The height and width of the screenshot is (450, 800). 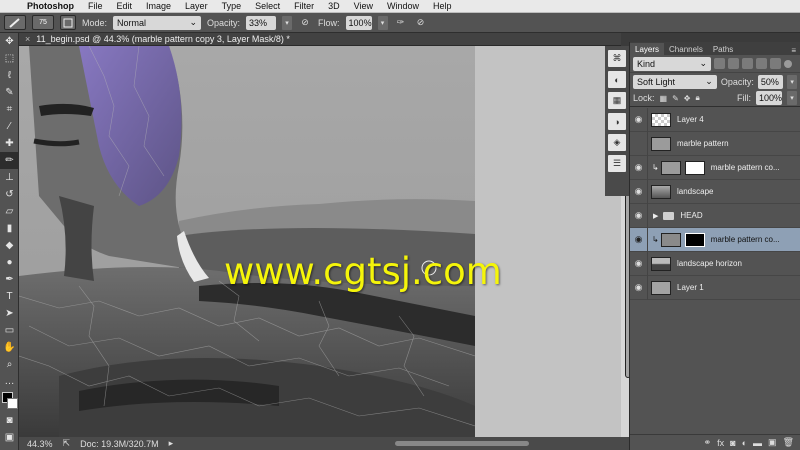 What do you see at coordinates (334, 6) in the screenshot?
I see `menu-3d: 3D` at bounding box center [334, 6].